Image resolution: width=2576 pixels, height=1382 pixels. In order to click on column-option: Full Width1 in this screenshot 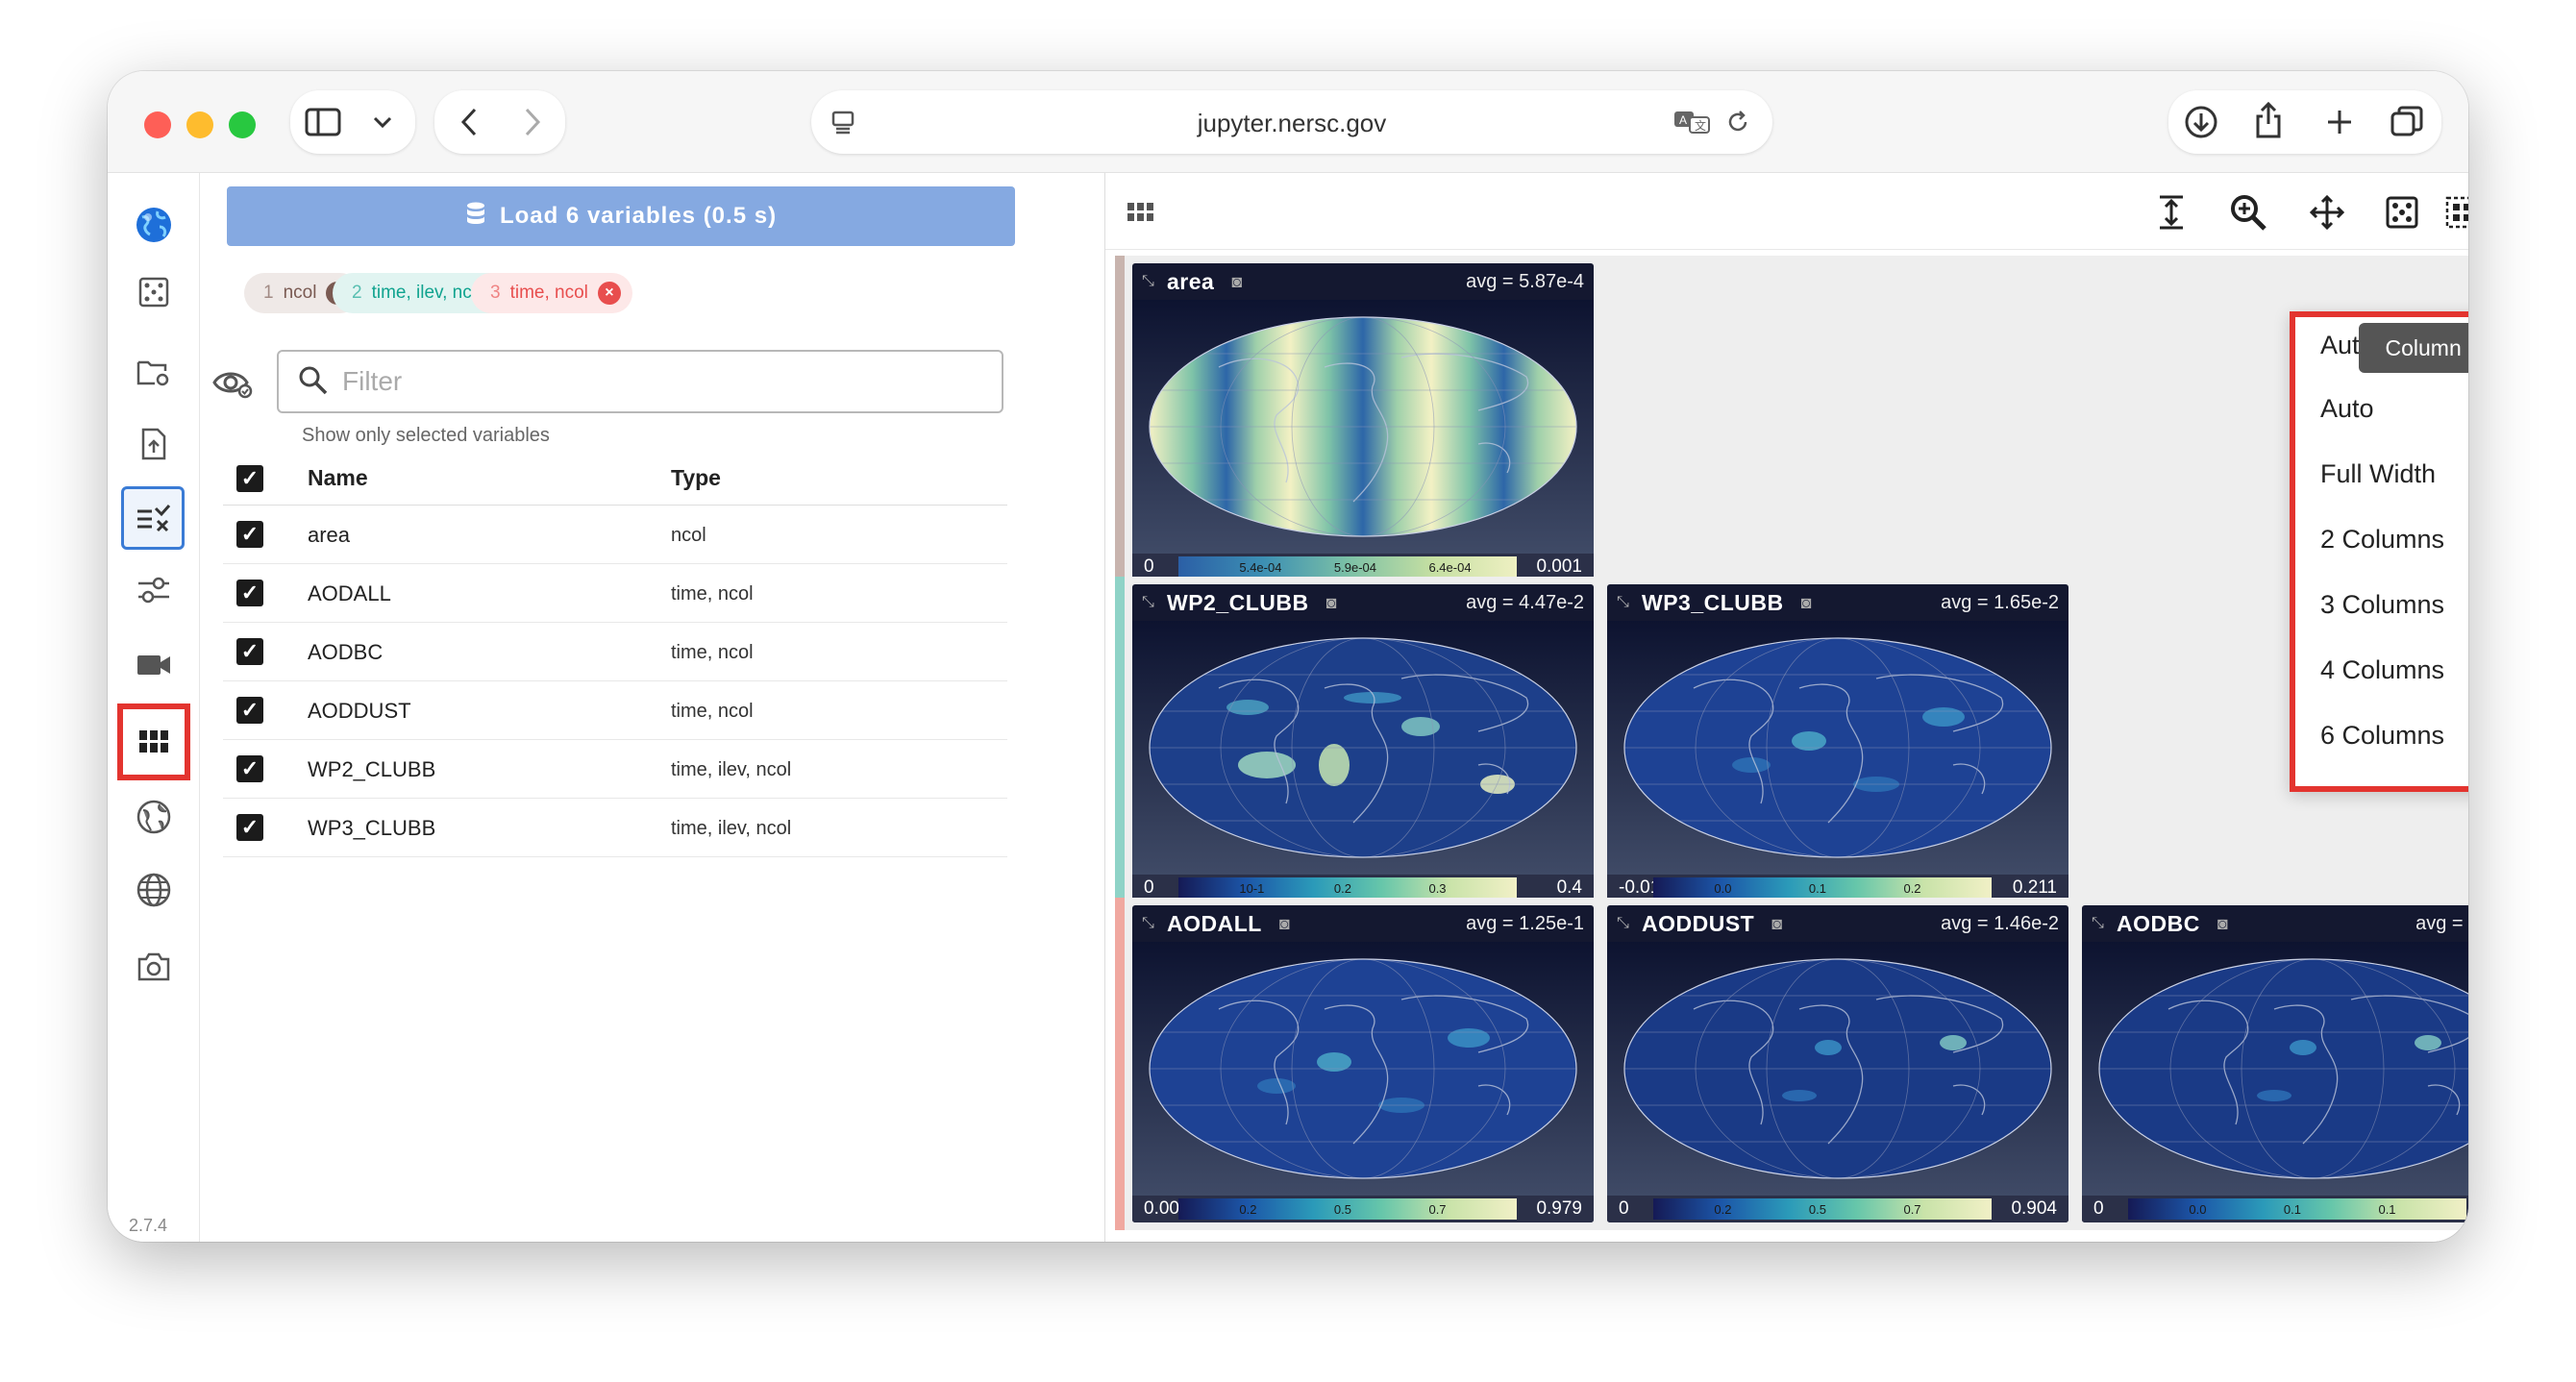, I will do `click(2394, 478)`.